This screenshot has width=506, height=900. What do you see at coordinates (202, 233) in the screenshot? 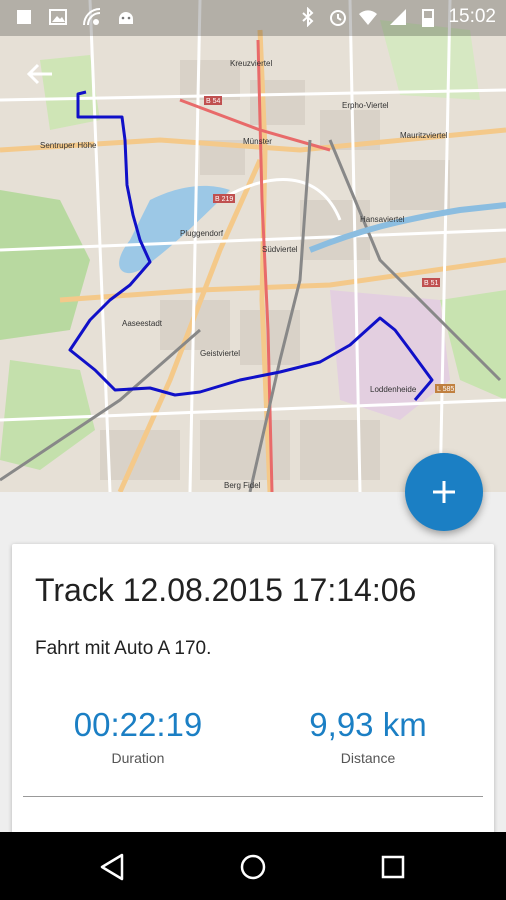
I see `map-label: Pluggendorf` at bounding box center [202, 233].